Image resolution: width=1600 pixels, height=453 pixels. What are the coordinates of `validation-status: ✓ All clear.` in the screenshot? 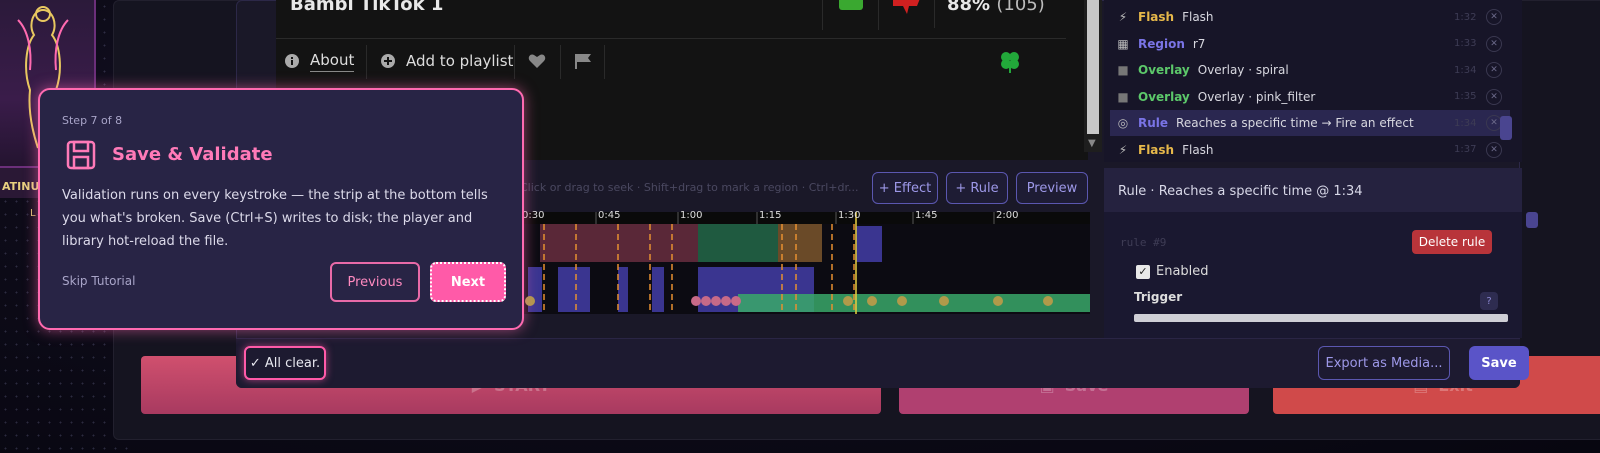 It's located at (285, 363).